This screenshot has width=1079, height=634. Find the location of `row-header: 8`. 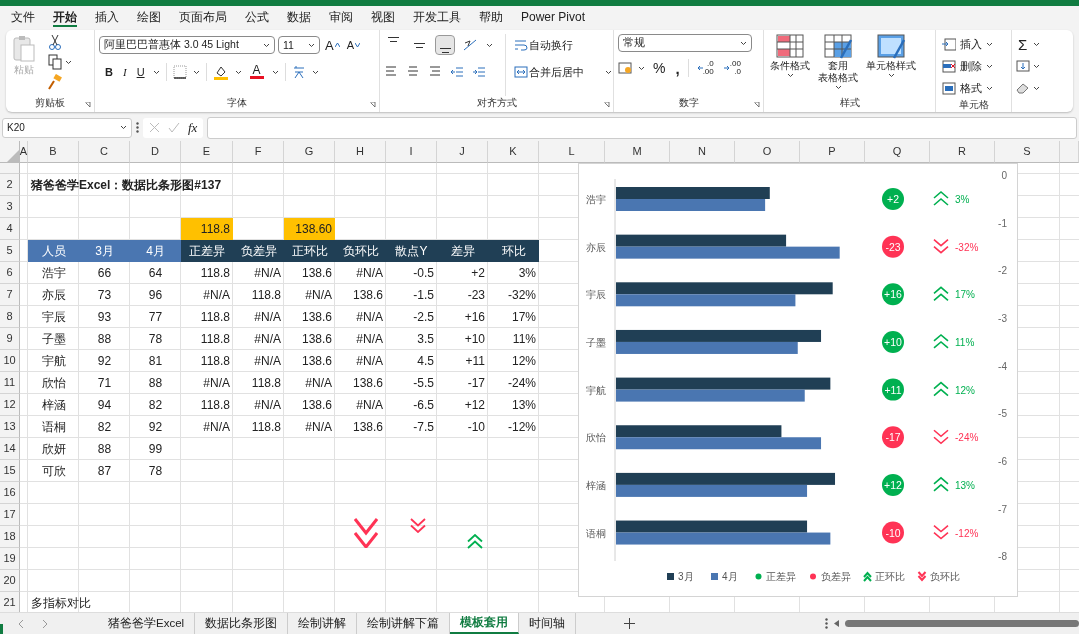

row-header: 8 is located at coordinates (10, 316).